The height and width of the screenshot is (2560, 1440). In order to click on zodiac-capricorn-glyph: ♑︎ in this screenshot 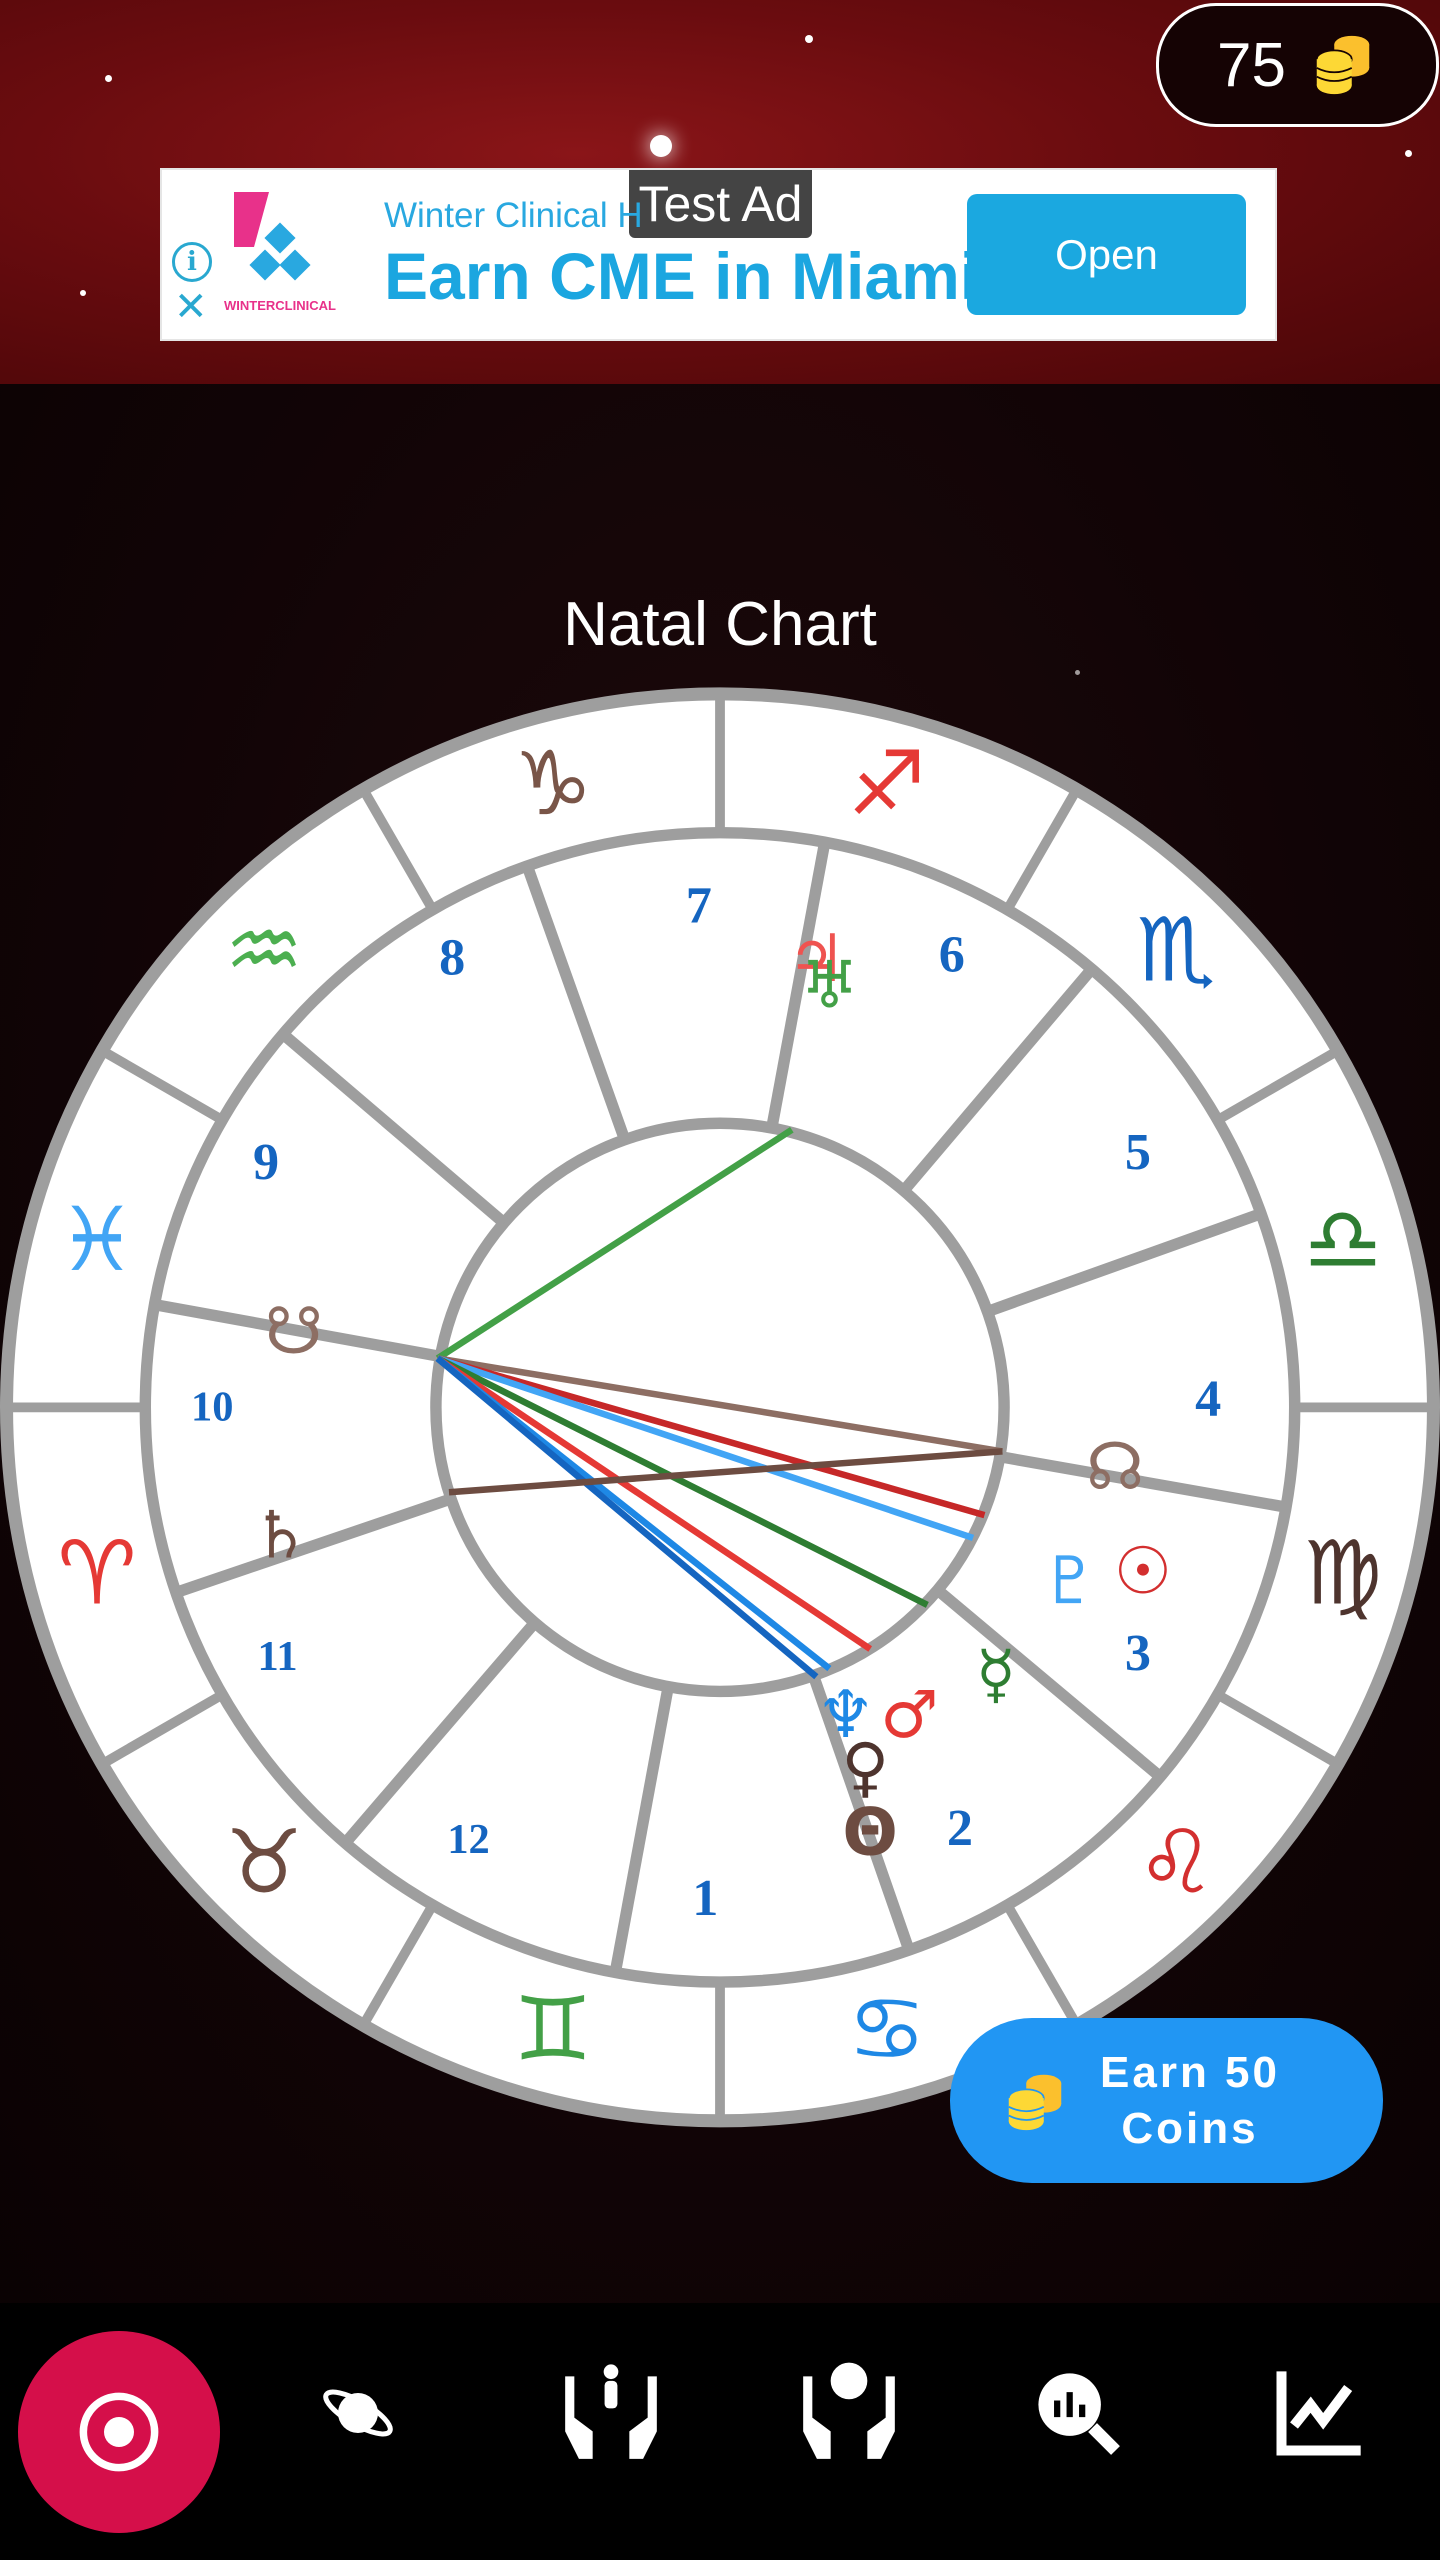, I will do `click(553, 783)`.